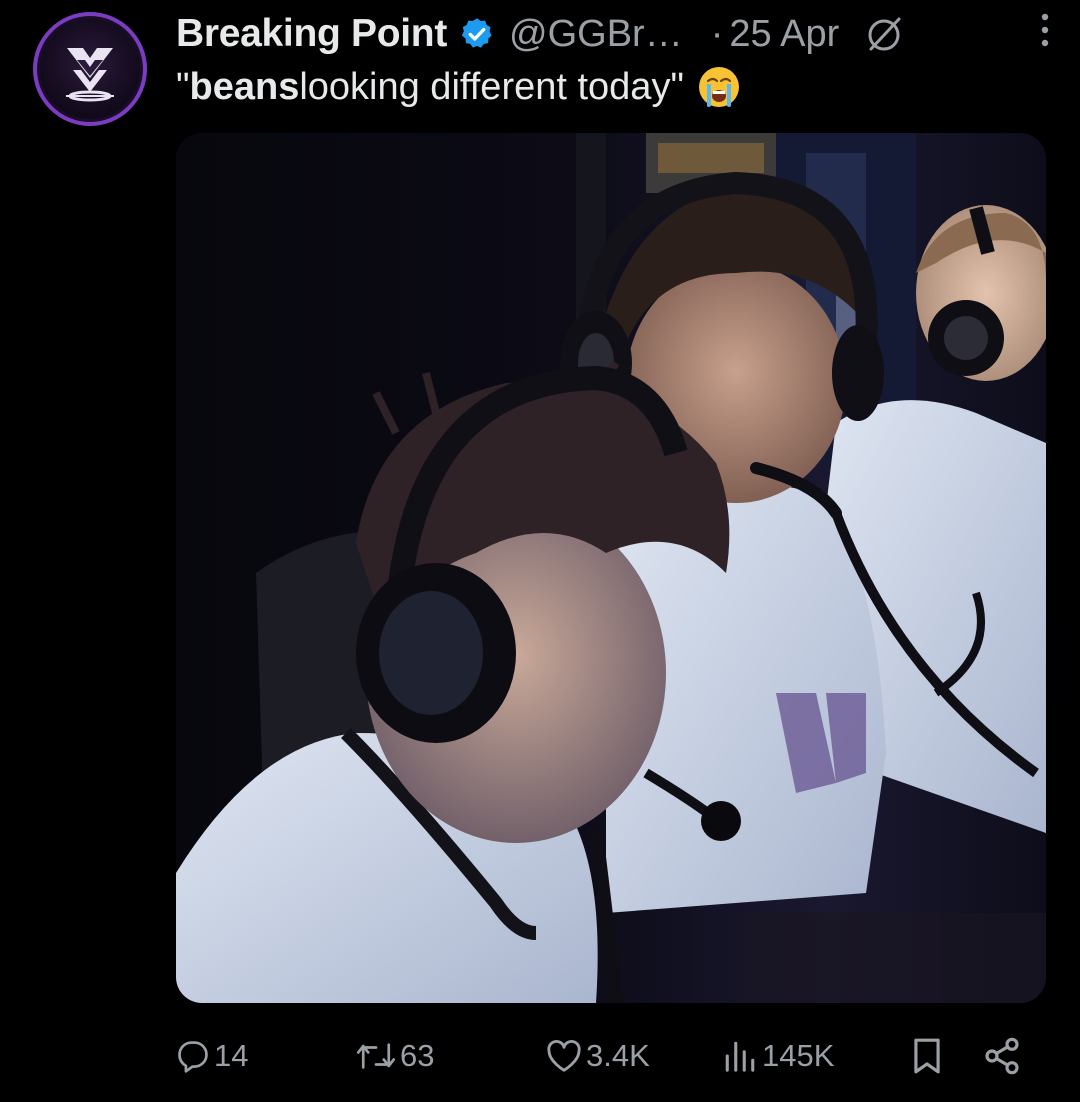 The height and width of the screenshot is (1102, 1080). Describe the element at coordinates (193, 1057) in the screenshot. I see `reply-icon` at that location.